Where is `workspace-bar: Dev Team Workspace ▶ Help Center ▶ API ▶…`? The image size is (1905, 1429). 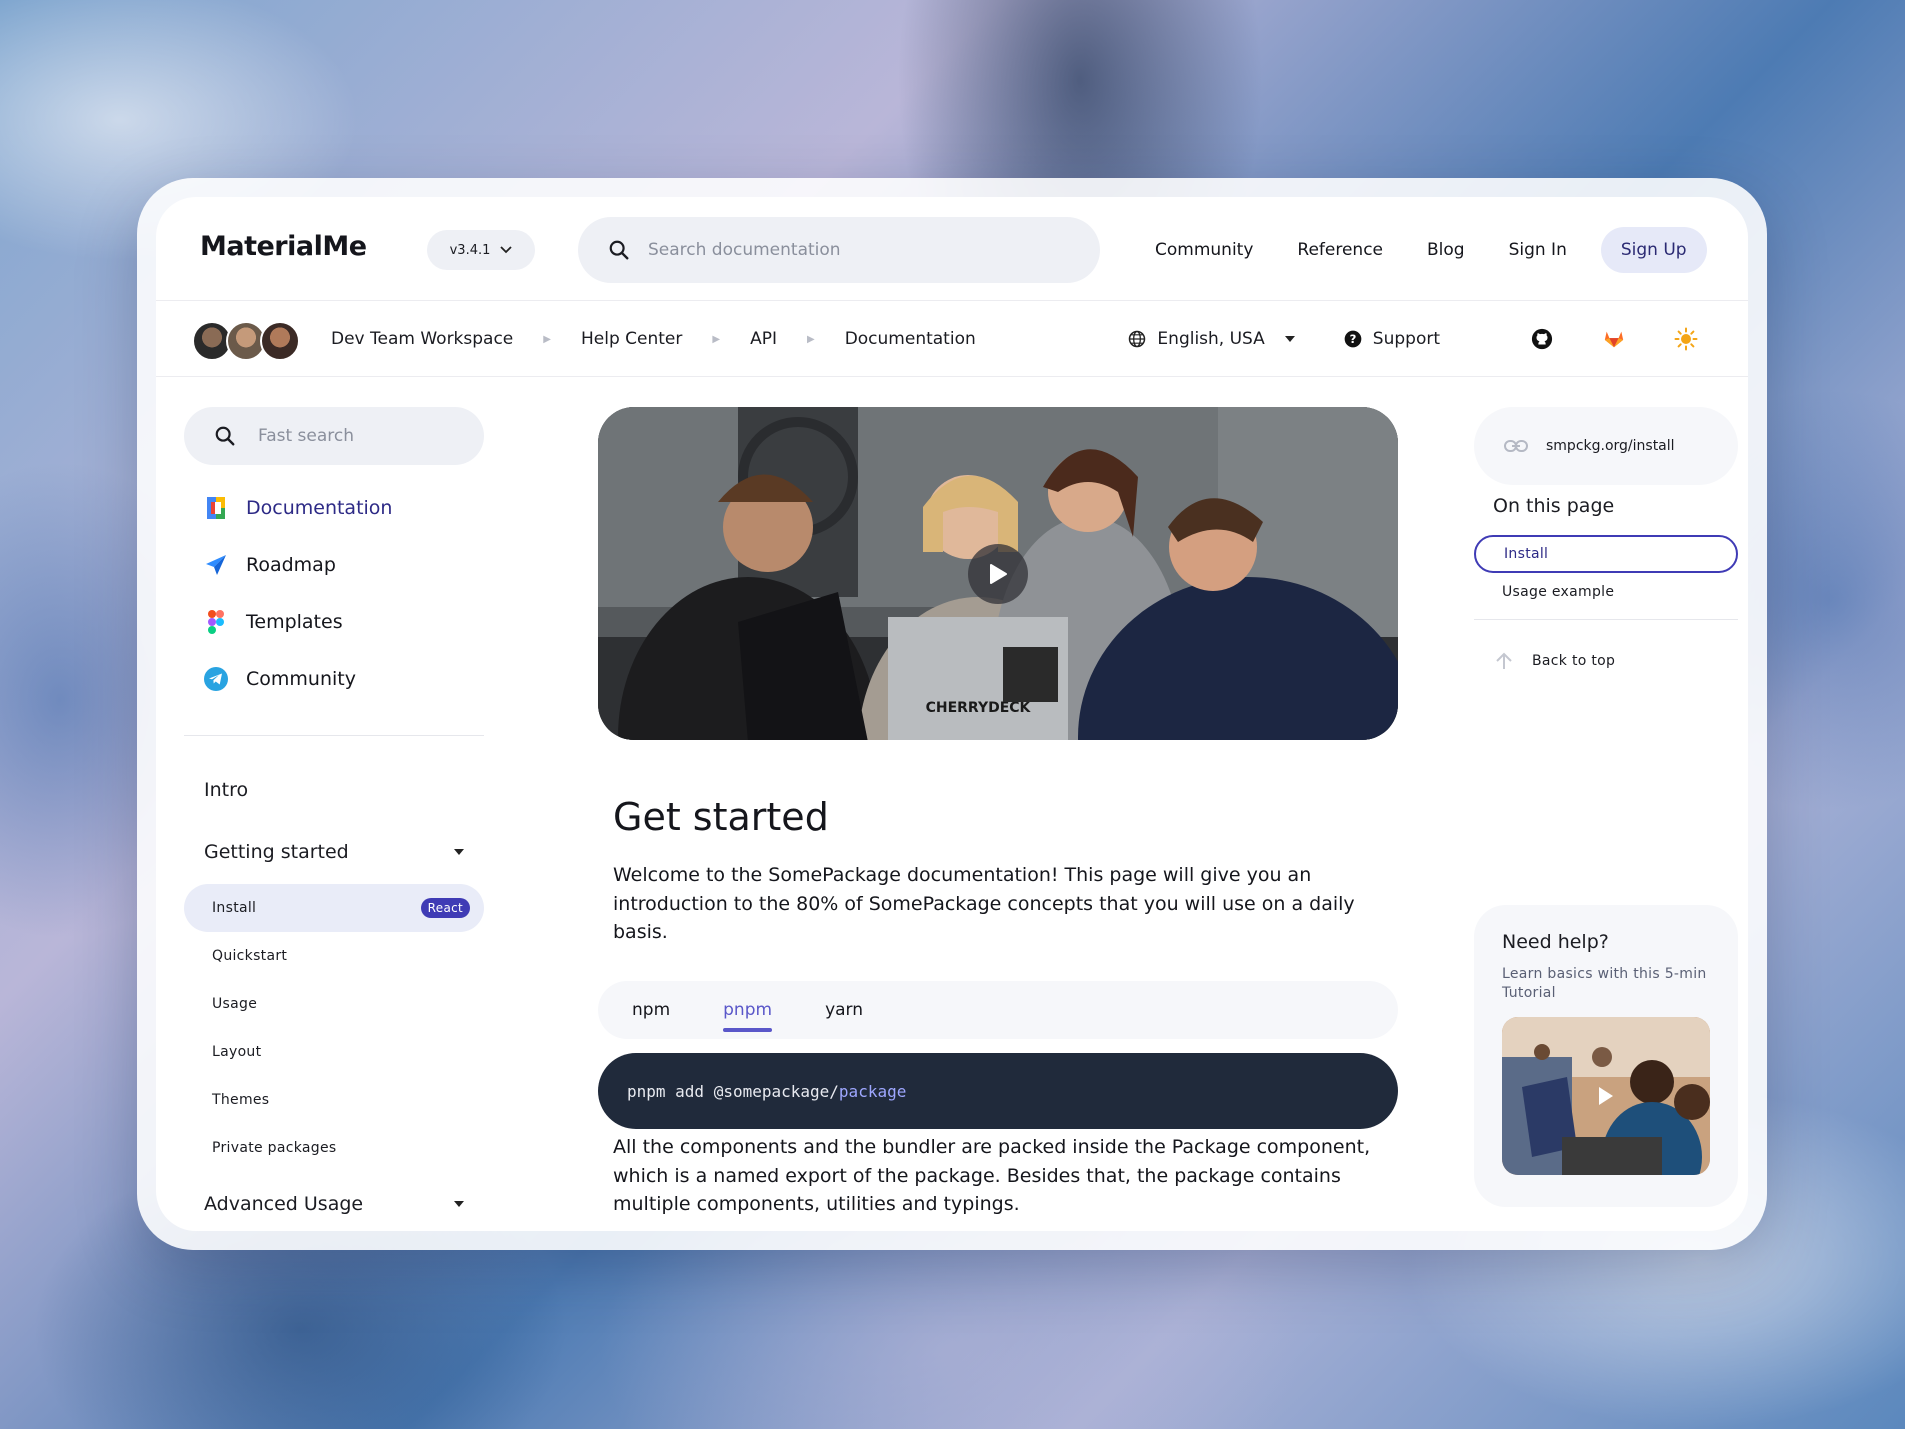 workspace-bar: Dev Team Workspace ▶ Help Center ▶ API ▶… is located at coordinates (952, 339).